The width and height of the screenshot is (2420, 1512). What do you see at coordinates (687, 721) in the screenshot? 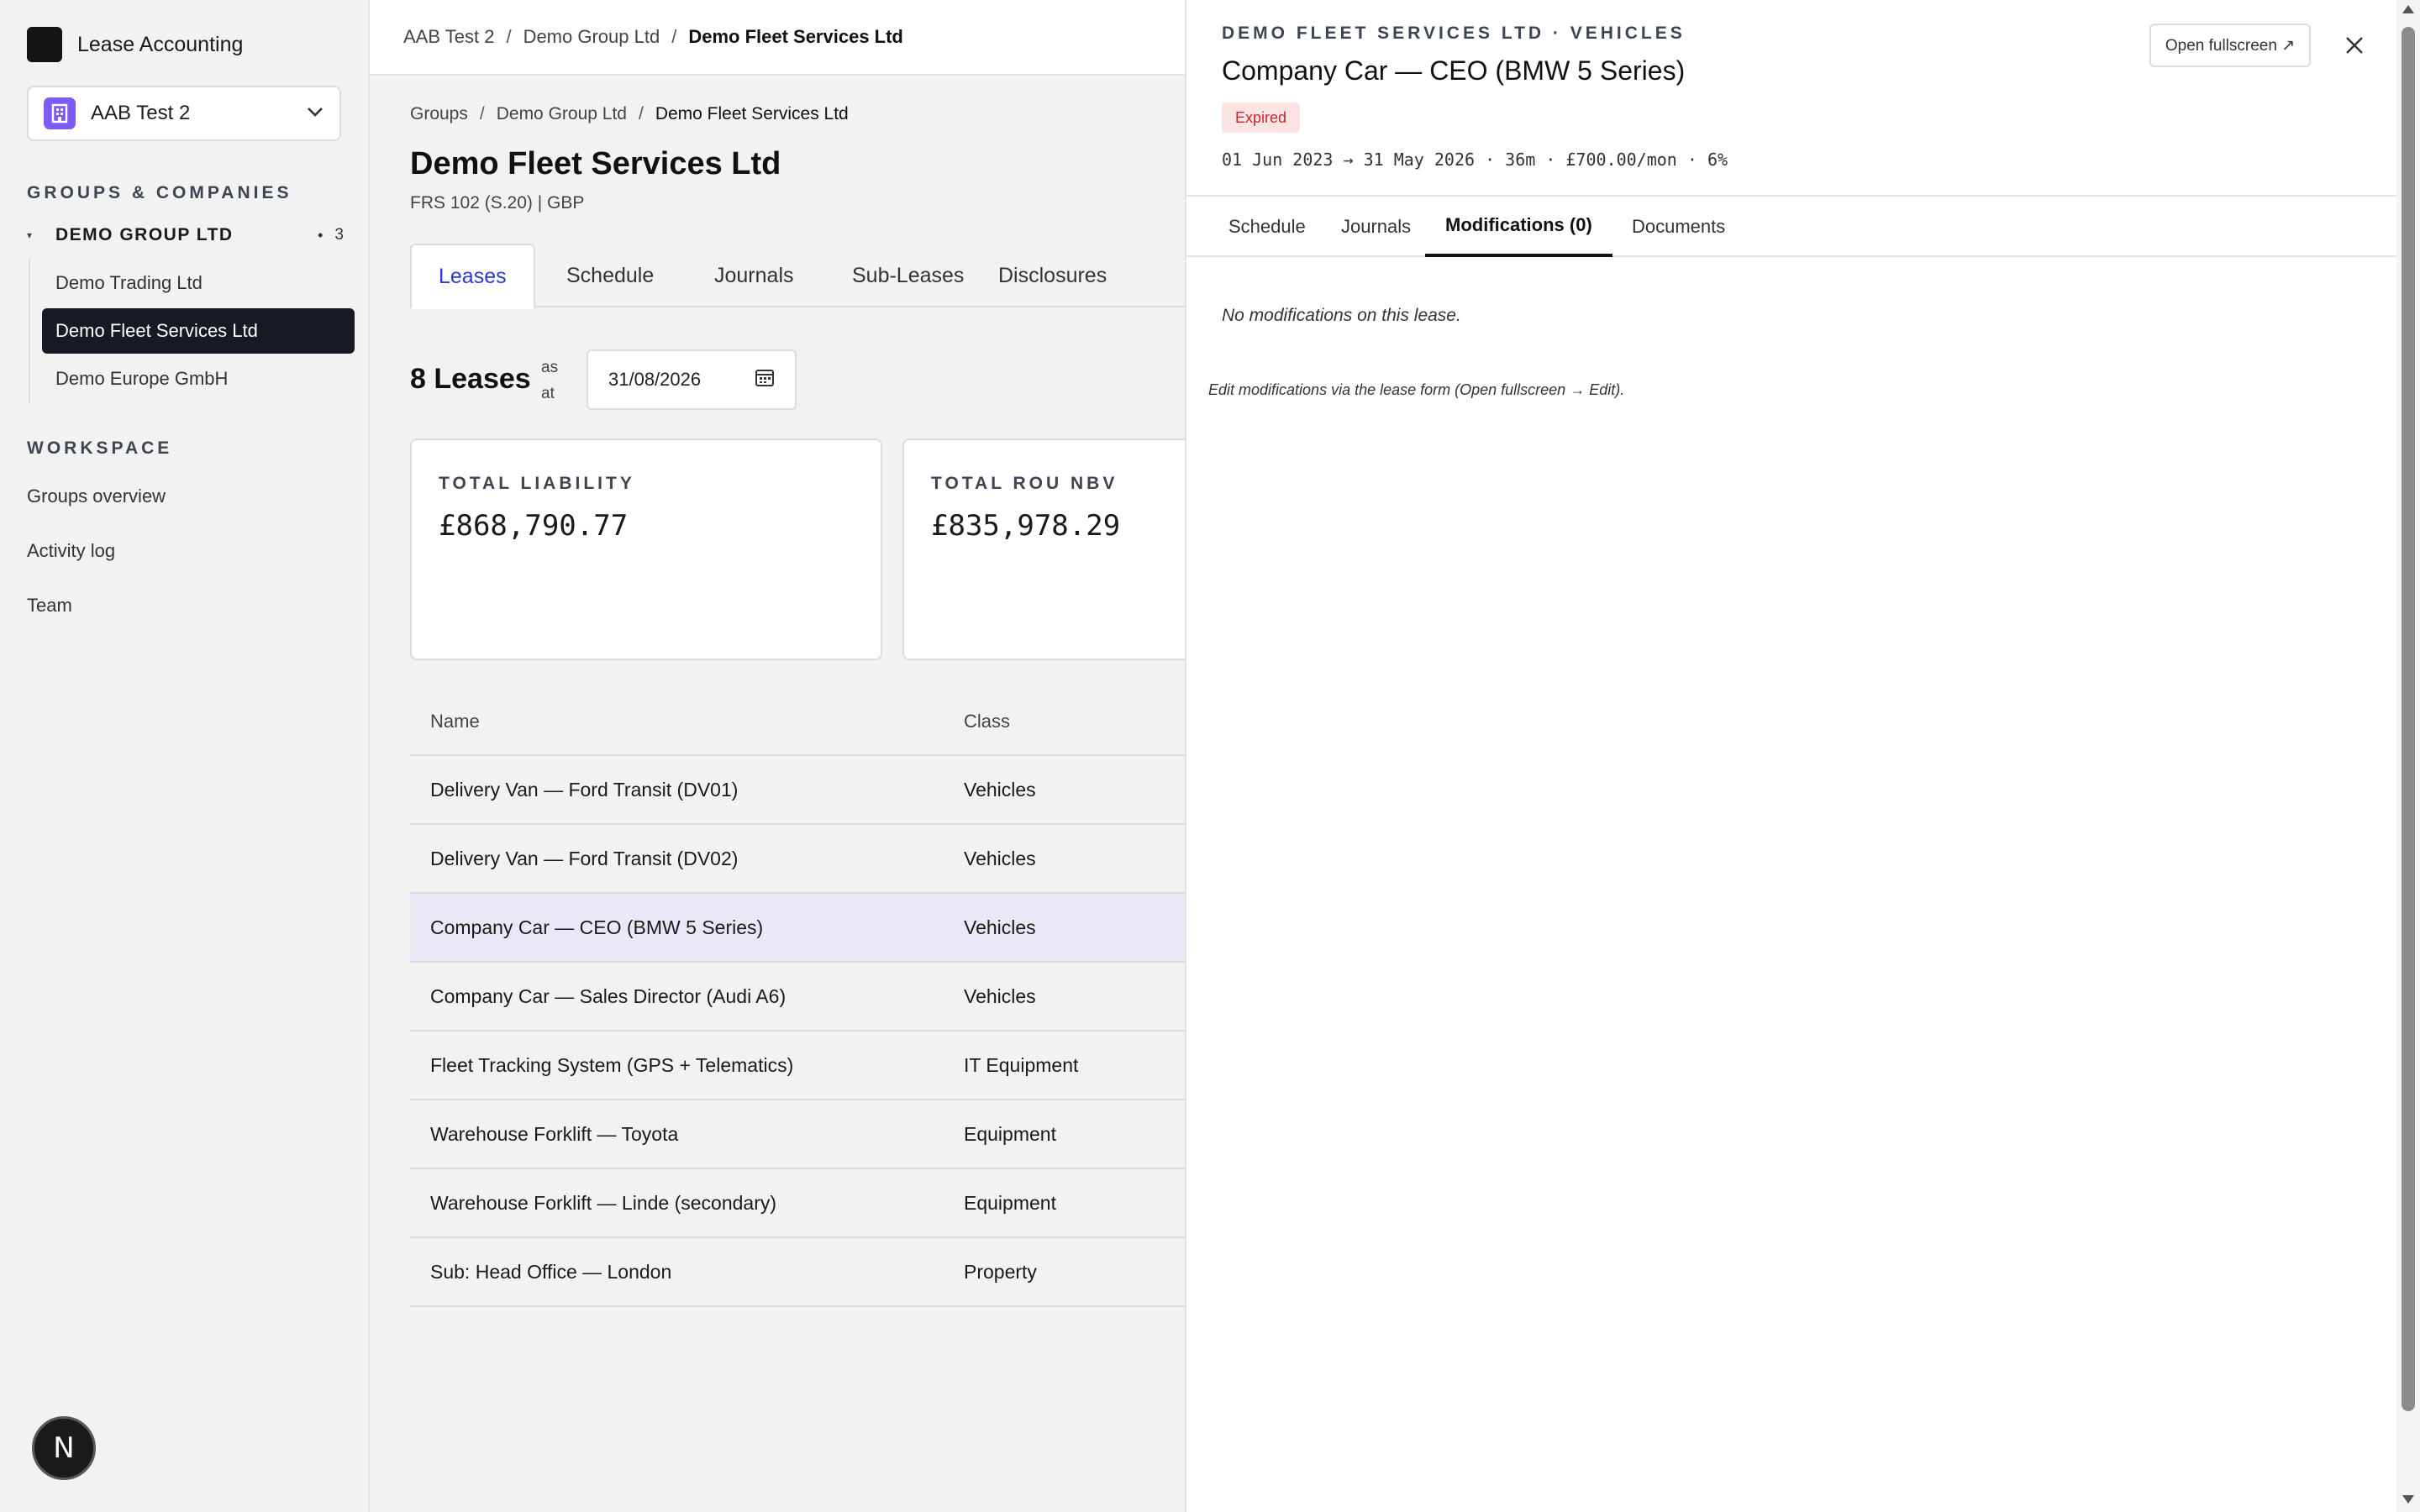
I see `column-header-name: Name` at bounding box center [687, 721].